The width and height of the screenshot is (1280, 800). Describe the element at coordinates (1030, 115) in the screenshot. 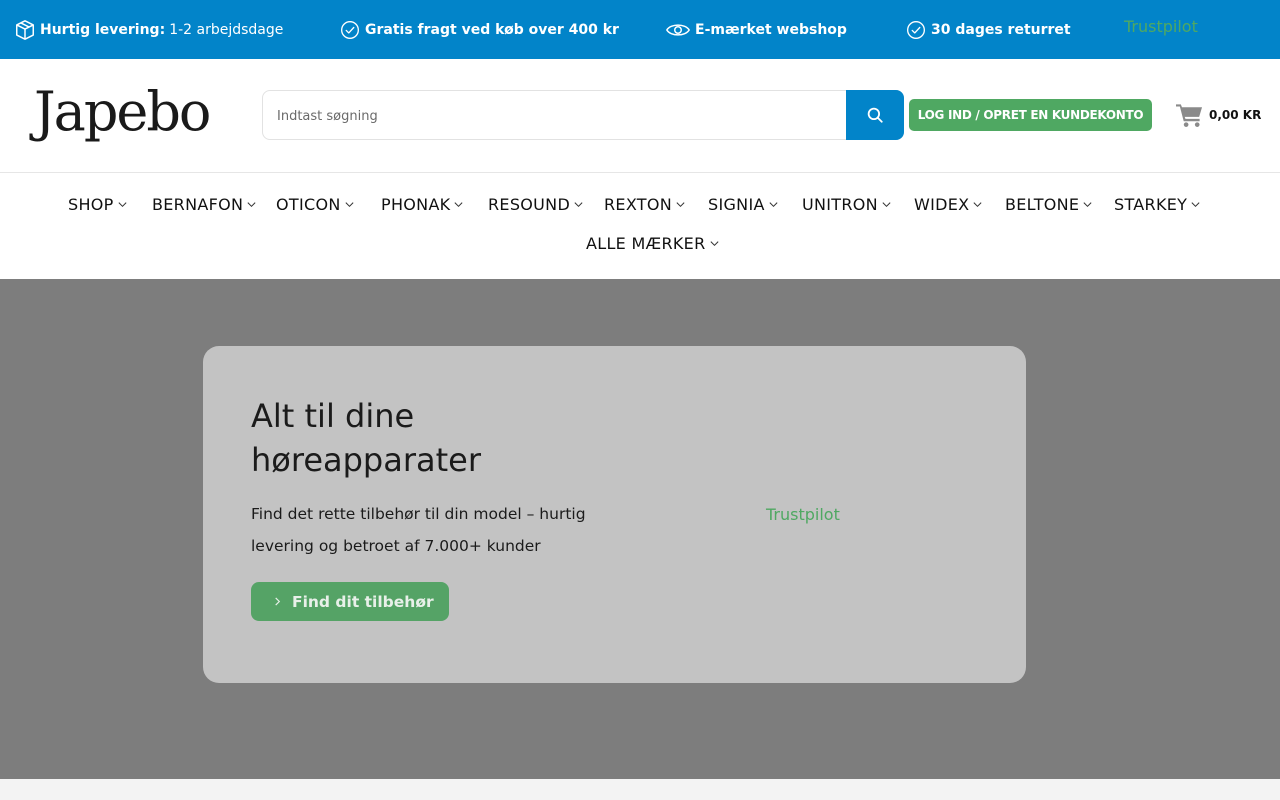

I see `login-button: LOG IND / OPRET EN KUNDEKONTO` at that location.